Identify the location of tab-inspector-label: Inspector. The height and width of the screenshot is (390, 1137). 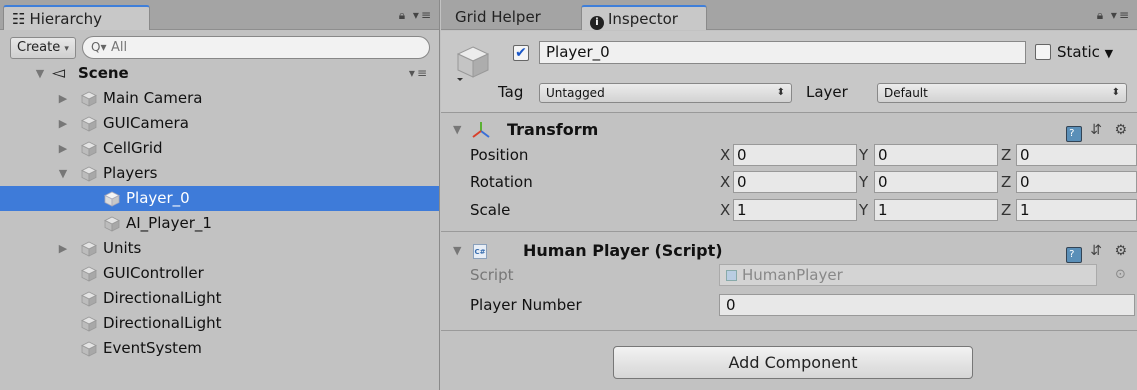
(643, 19).